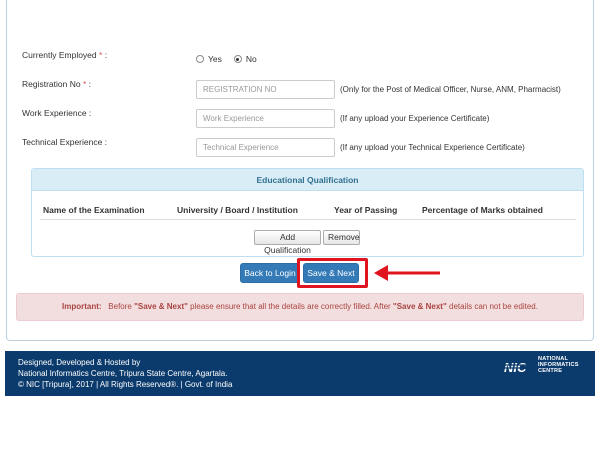 The height and width of the screenshot is (450, 600). I want to click on technical-experience-input: Technical Experience, so click(265, 147).